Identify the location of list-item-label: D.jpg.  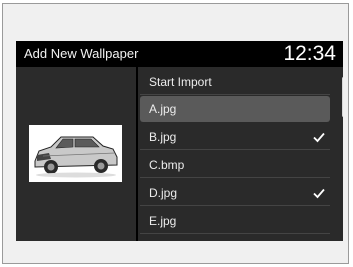
(163, 193).